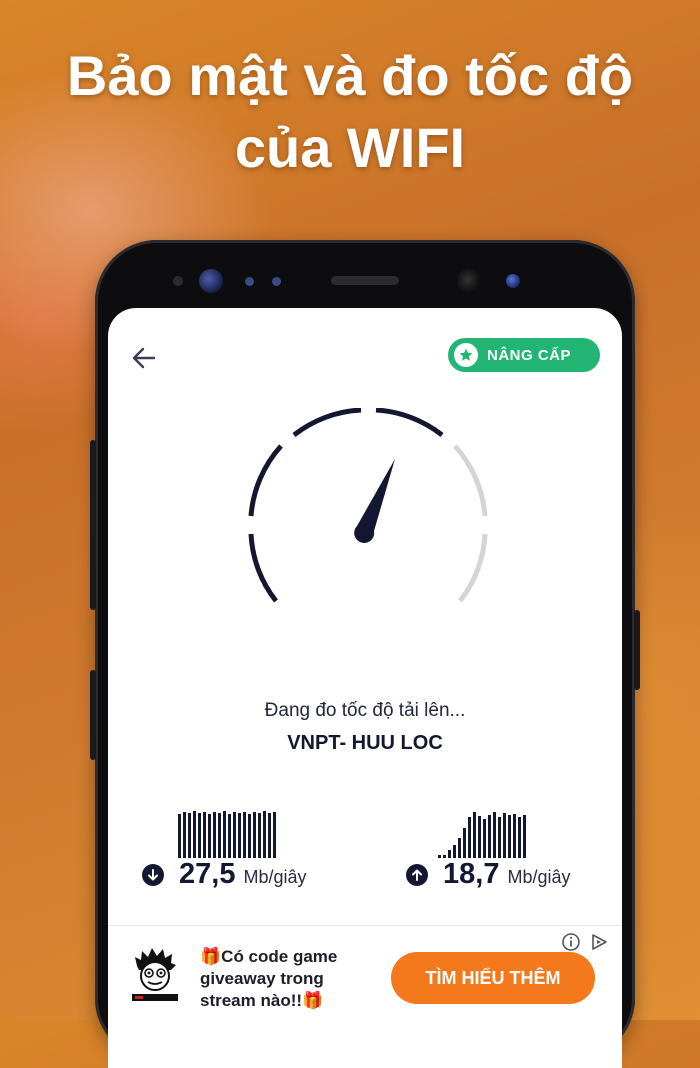 The height and width of the screenshot is (1068, 700). Describe the element at coordinates (93, 525) in the screenshot. I see `volume-button` at that location.